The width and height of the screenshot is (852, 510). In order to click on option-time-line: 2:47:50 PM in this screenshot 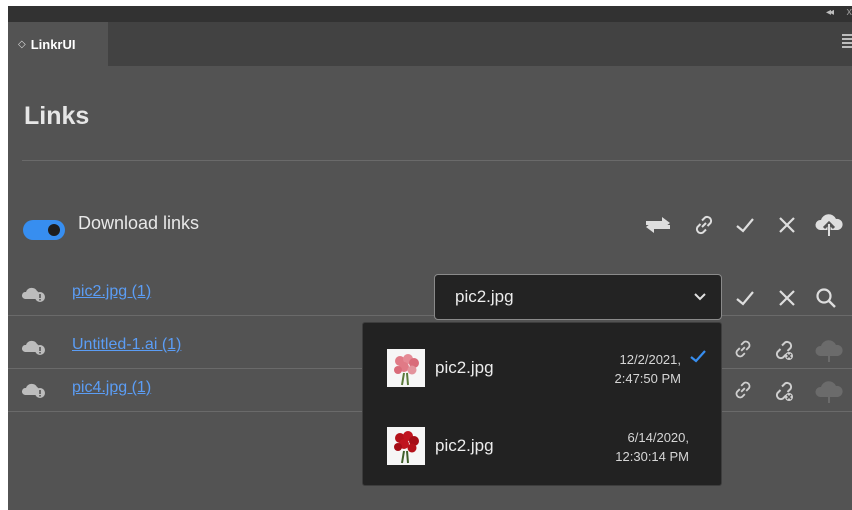, I will do `click(648, 378)`.